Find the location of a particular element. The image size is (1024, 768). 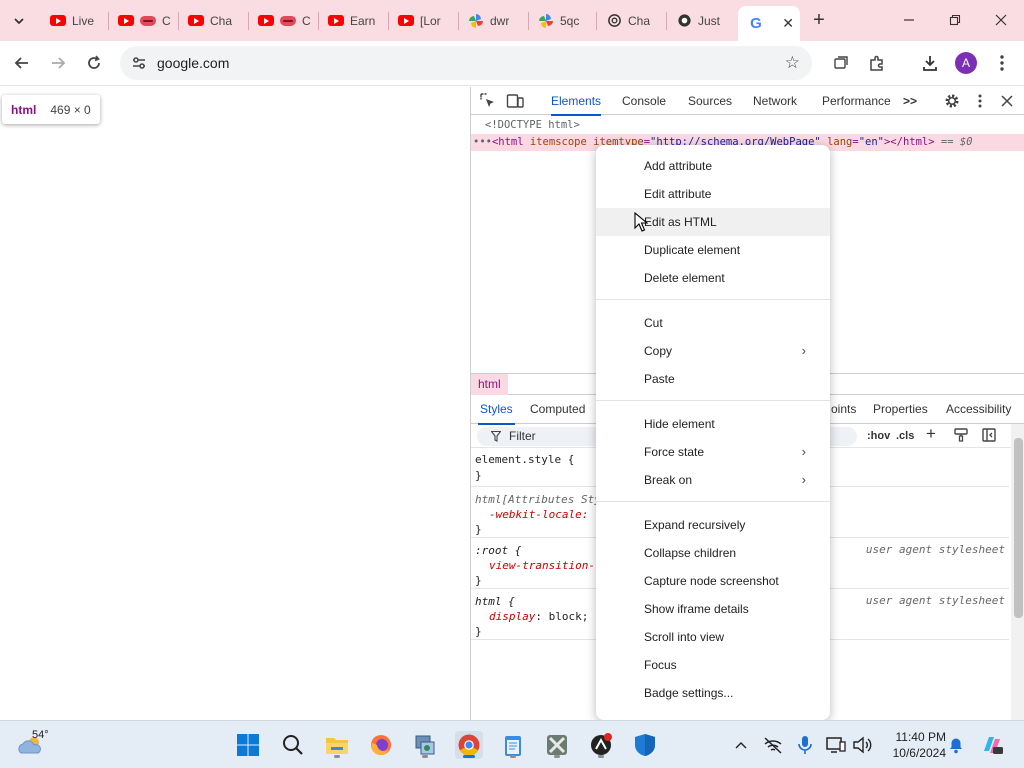

minimize-icon is located at coordinates (909, 20).